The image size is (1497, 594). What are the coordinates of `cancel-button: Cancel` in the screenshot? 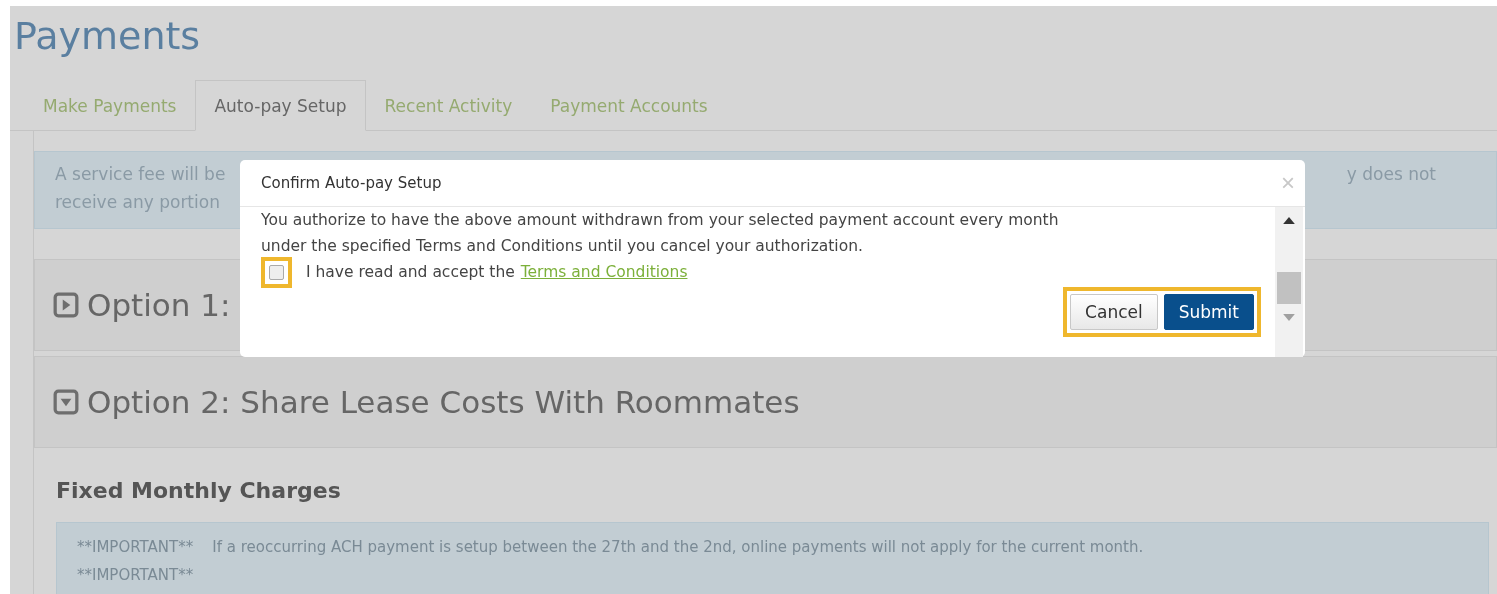 It's located at (1114, 312).